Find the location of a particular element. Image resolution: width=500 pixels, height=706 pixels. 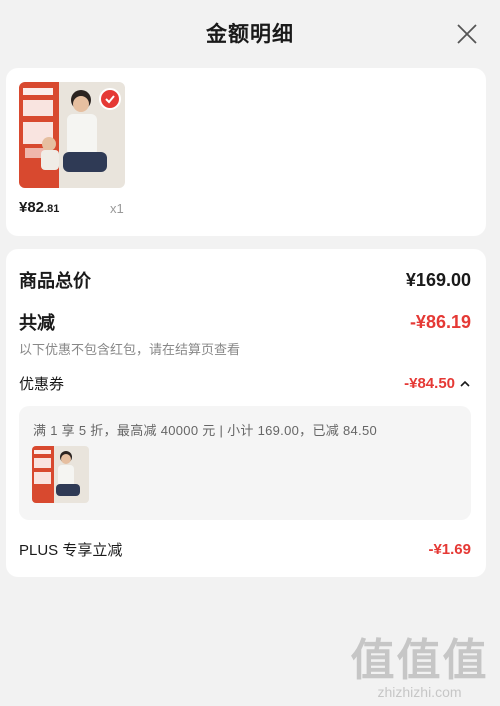

watermark: 值值值 zhizhizhi.com is located at coordinates (419, 662).